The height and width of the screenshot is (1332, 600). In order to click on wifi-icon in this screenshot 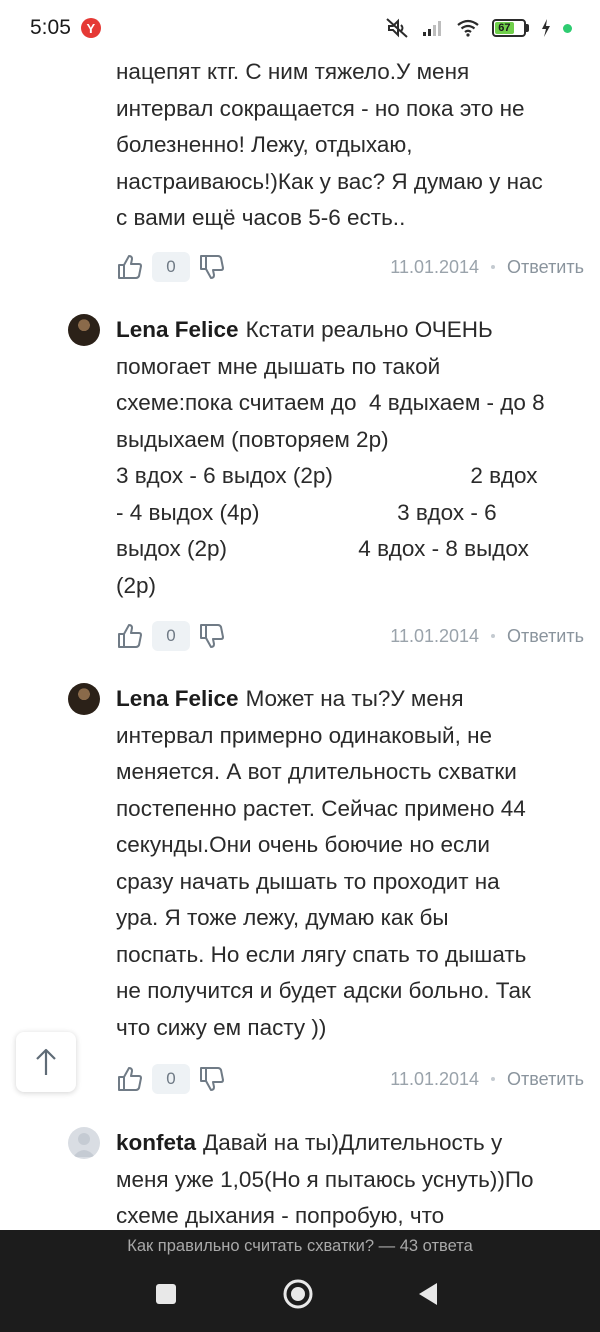, I will do `click(468, 28)`.